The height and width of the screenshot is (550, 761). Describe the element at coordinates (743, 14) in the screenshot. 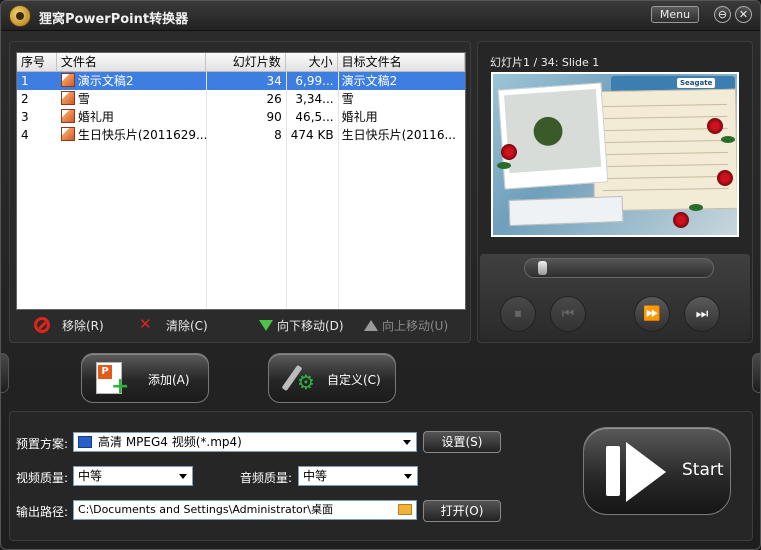

I see `close-button: ✕` at that location.